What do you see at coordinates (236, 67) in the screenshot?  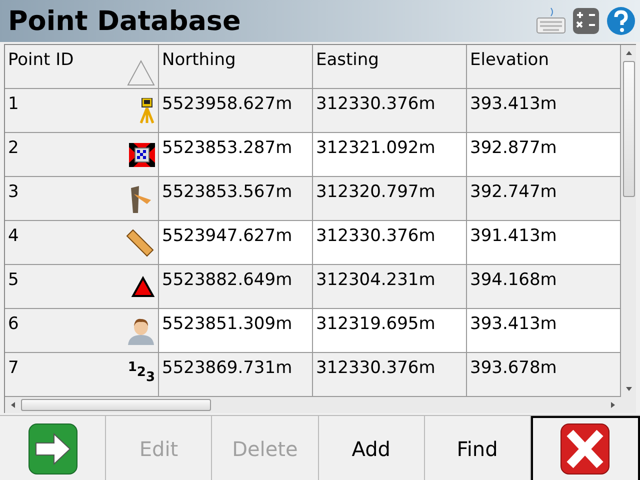 I see `column-header: Northing` at bounding box center [236, 67].